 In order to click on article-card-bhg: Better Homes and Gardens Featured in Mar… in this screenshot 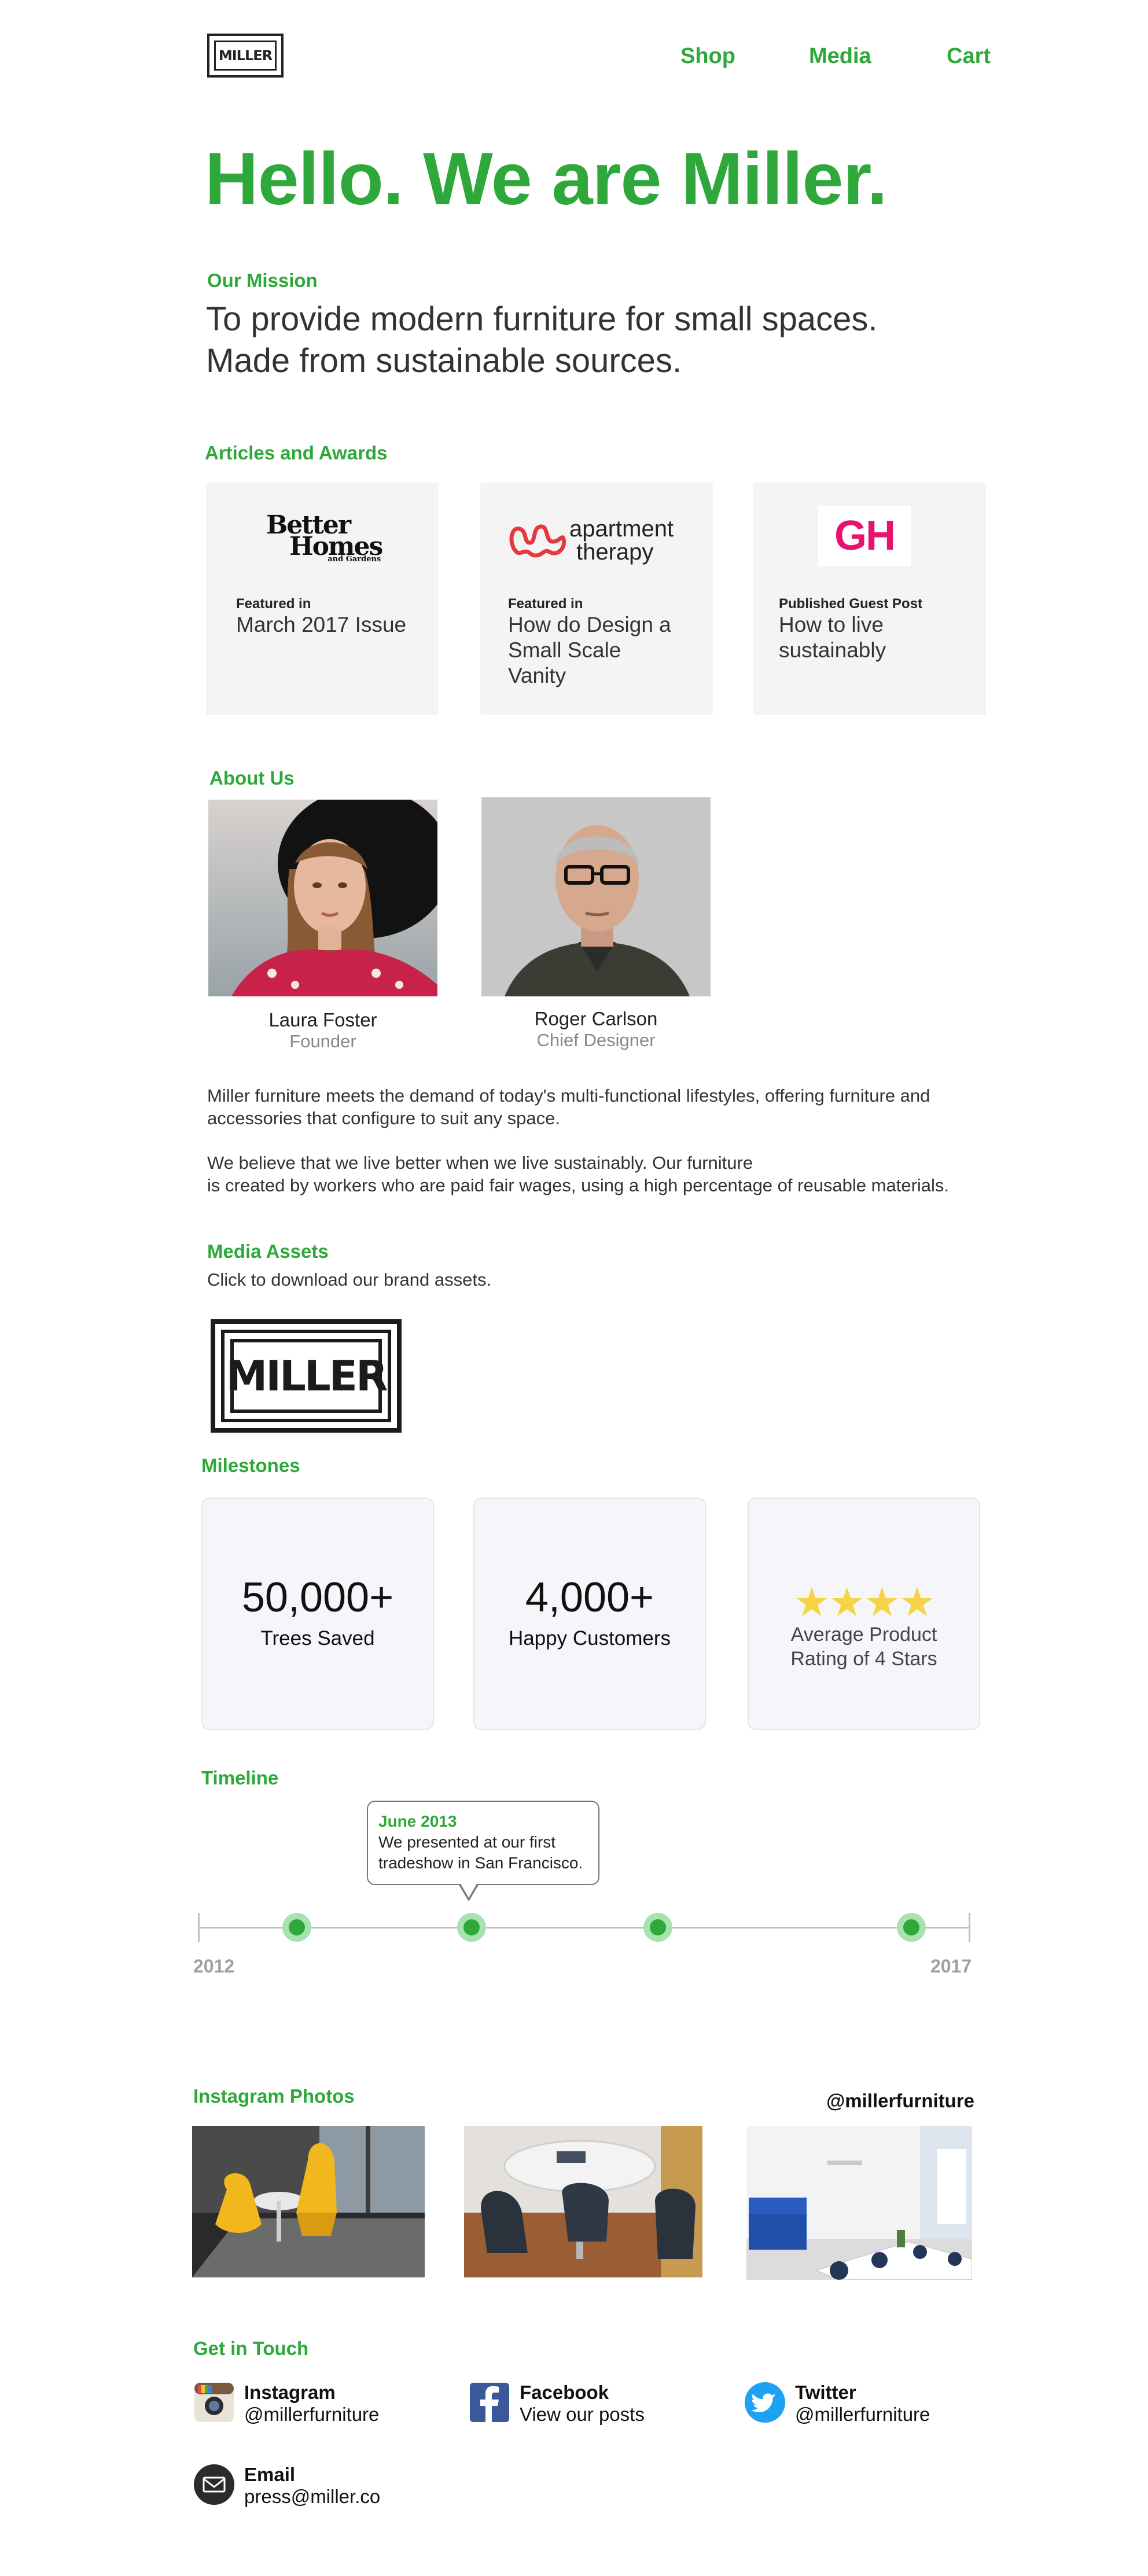, I will do `click(322, 599)`.